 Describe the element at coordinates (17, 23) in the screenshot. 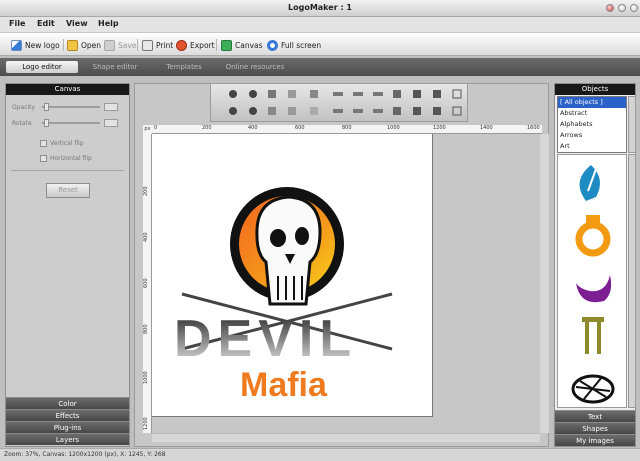

I see `menu-file: File` at that location.